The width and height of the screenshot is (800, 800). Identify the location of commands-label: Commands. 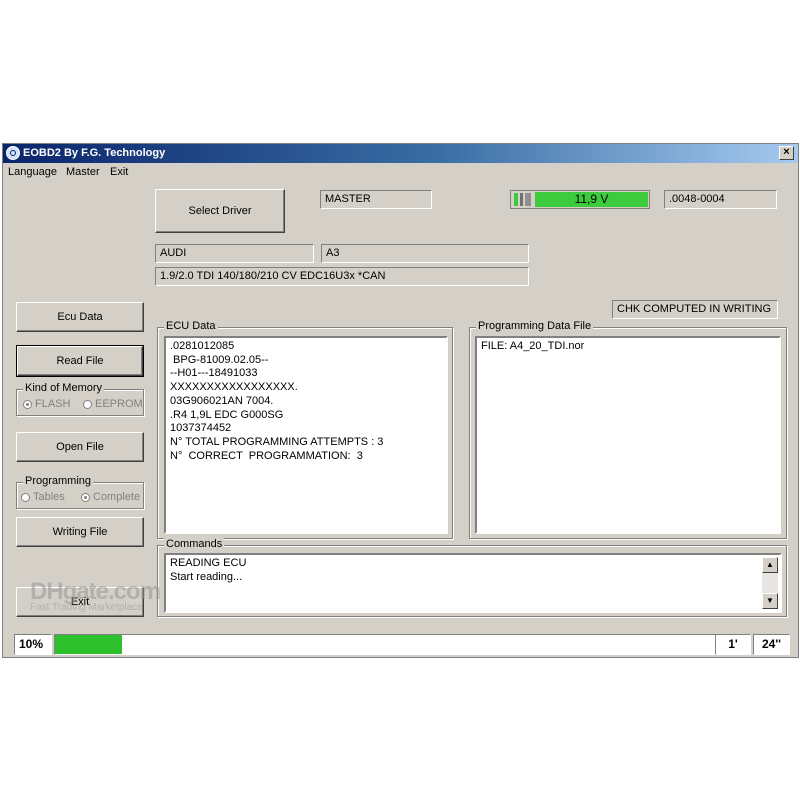
(194, 544).